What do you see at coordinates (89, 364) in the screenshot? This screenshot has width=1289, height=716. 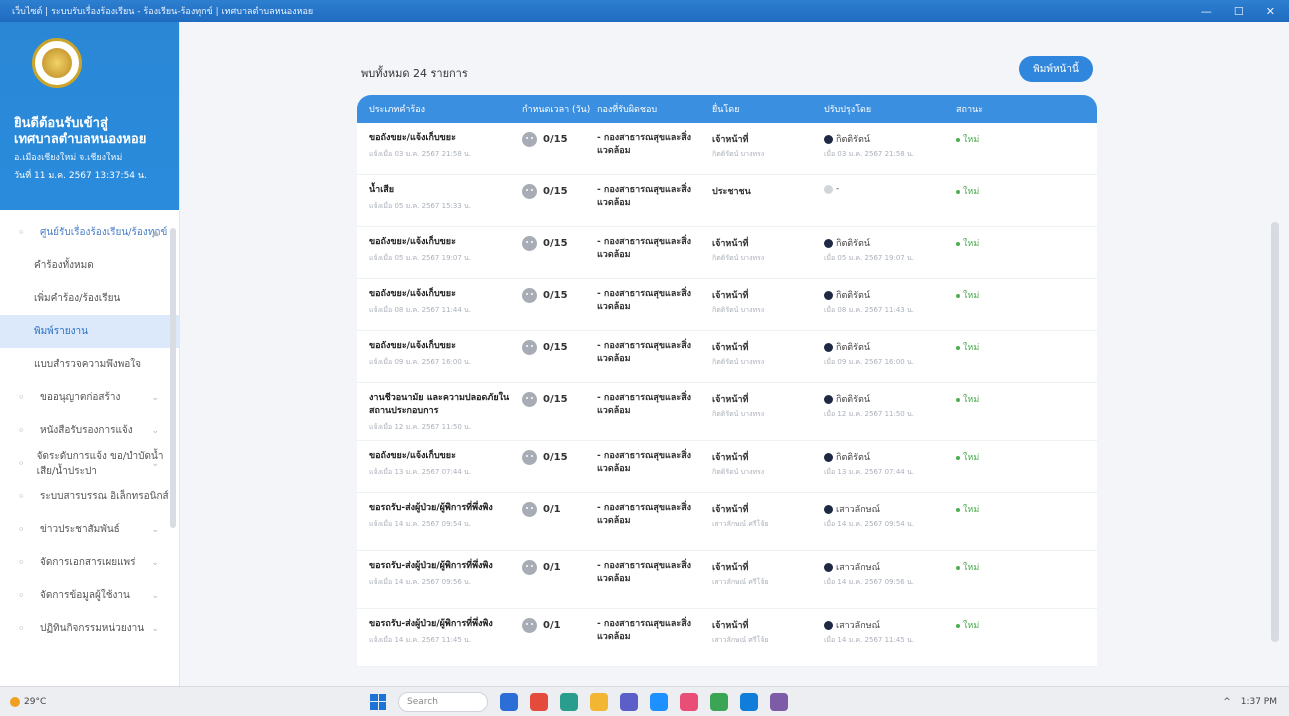 I see `sidebar-item-4: แบบสำรวจความพึงพอใจ` at bounding box center [89, 364].